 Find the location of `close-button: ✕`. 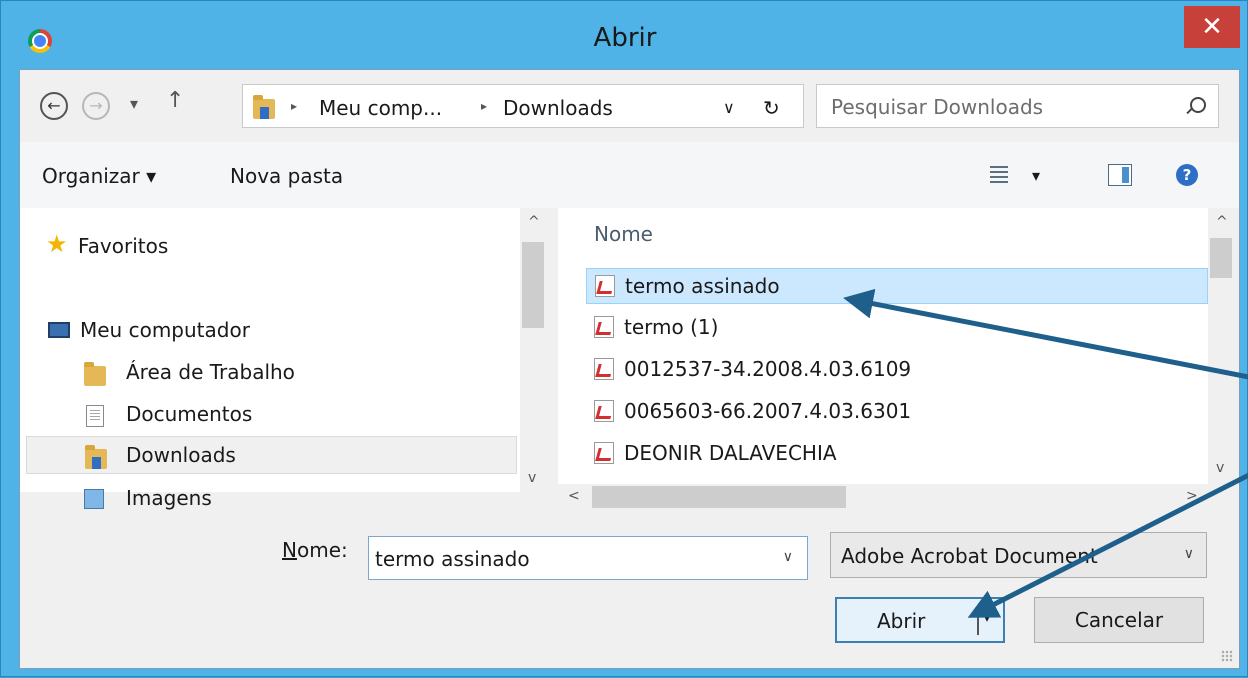

close-button: ✕ is located at coordinates (1212, 27).